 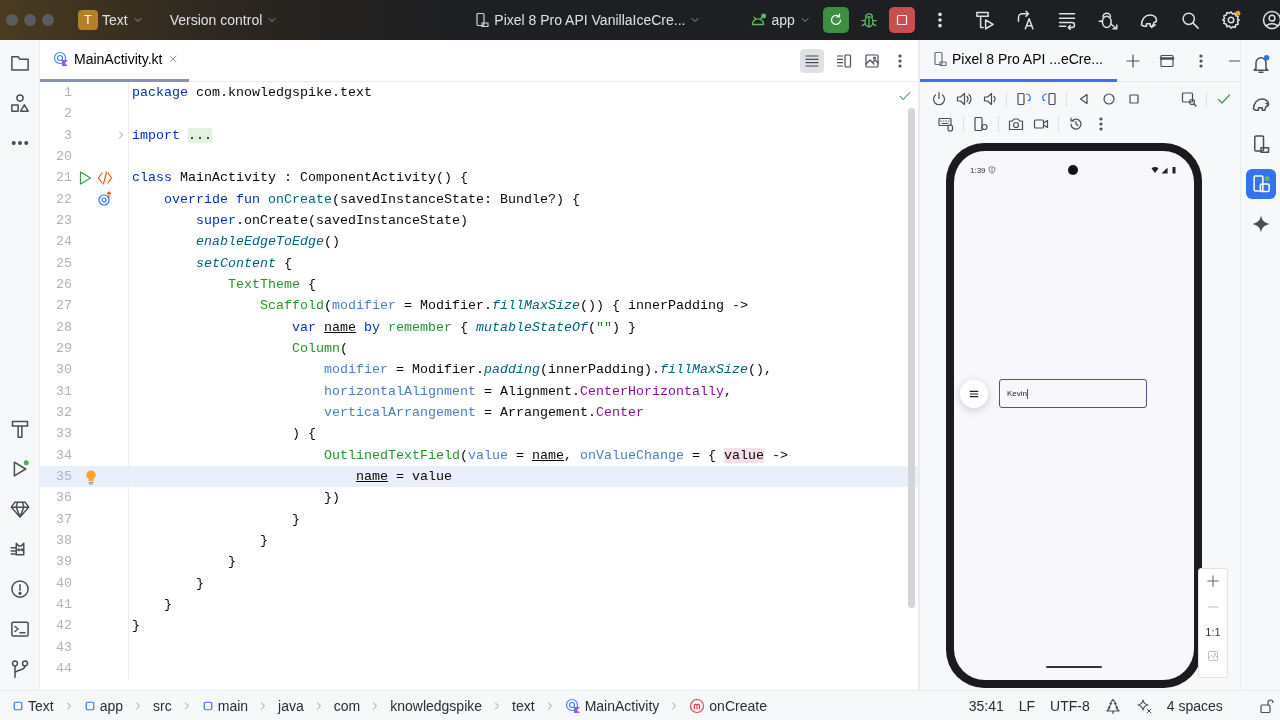 What do you see at coordinates (991, 170) in the screenshot?
I see `shield-icon` at bounding box center [991, 170].